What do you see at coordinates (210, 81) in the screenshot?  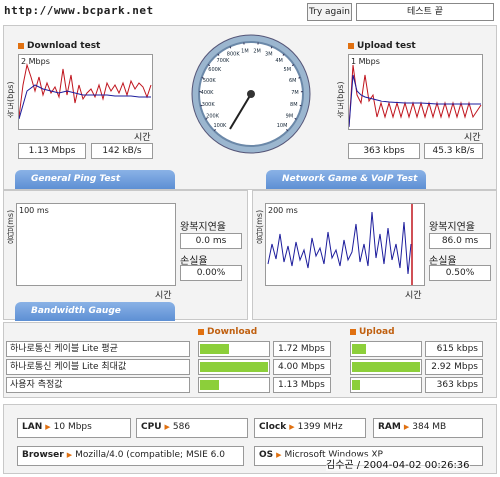 I see `gauge-tick-label: 500K` at bounding box center [210, 81].